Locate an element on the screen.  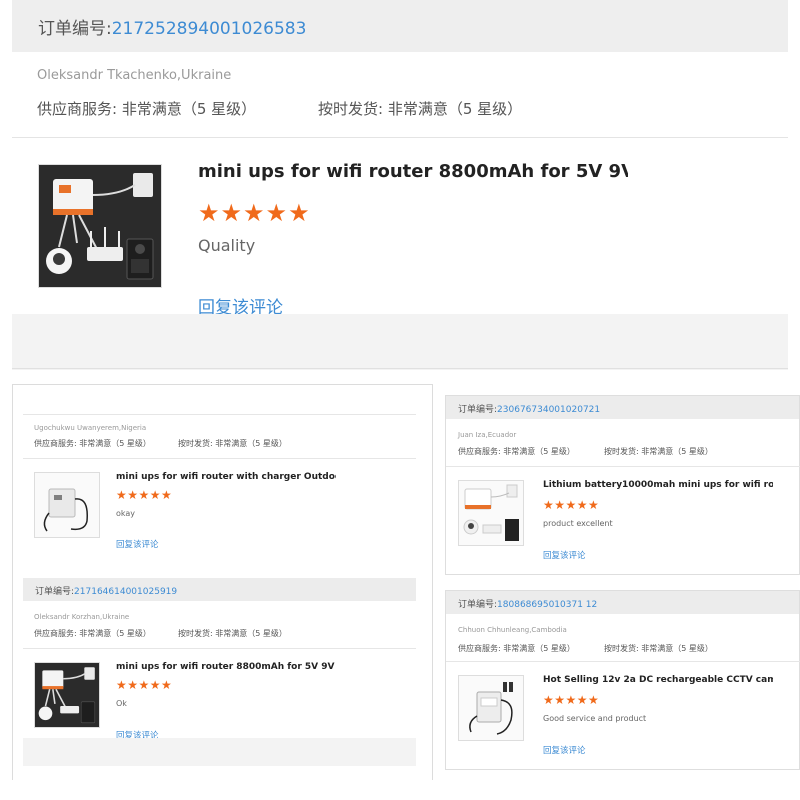
order-number-label: 订单编号:180868695010371 12 is located at coordinates (528, 605).